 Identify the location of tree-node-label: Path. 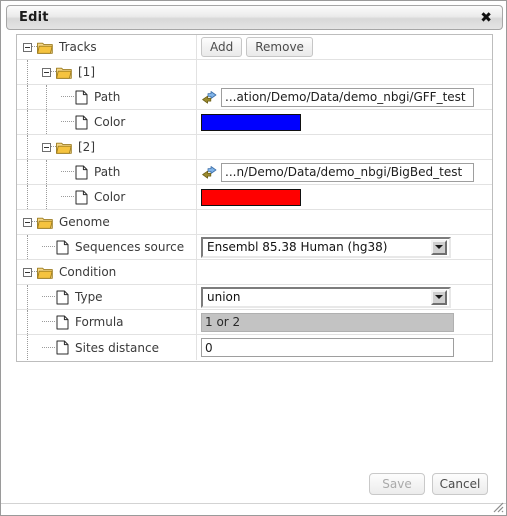
(107, 172).